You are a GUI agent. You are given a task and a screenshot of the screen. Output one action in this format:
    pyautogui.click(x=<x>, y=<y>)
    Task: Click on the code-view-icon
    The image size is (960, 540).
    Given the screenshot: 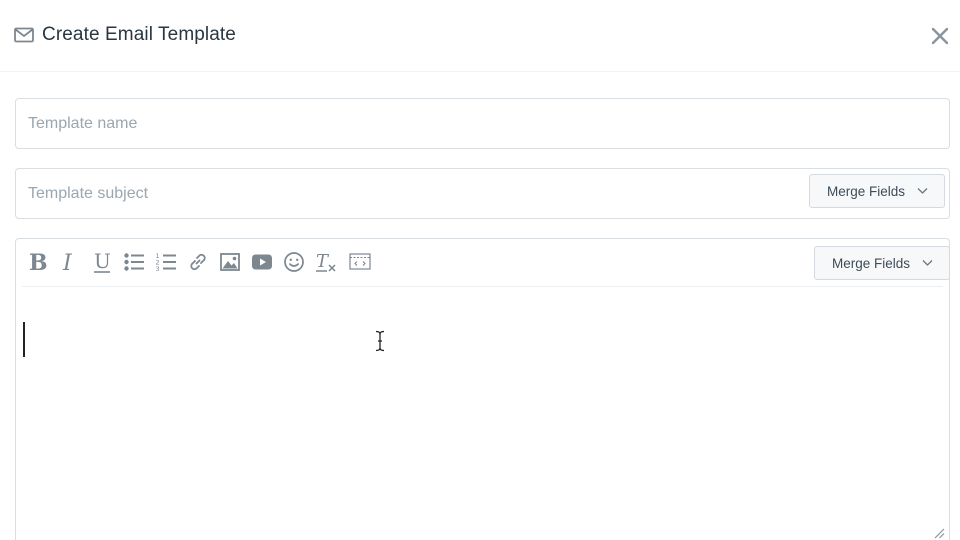 What is the action you would take?
    pyautogui.click(x=360, y=261)
    